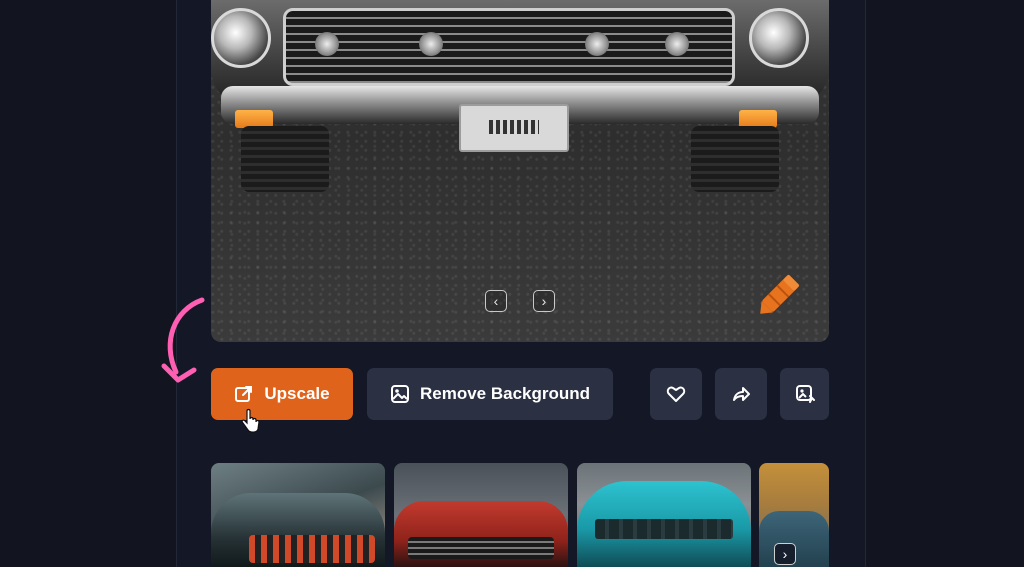 The height and width of the screenshot is (567, 1024). I want to click on heart-icon, so click(676, 394).